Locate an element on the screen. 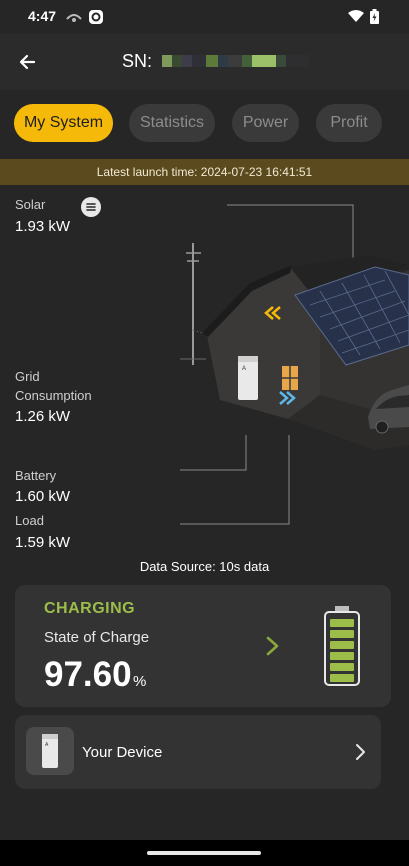 The image size is (409, 866). cast-icon is located at coordinates (74, 18).